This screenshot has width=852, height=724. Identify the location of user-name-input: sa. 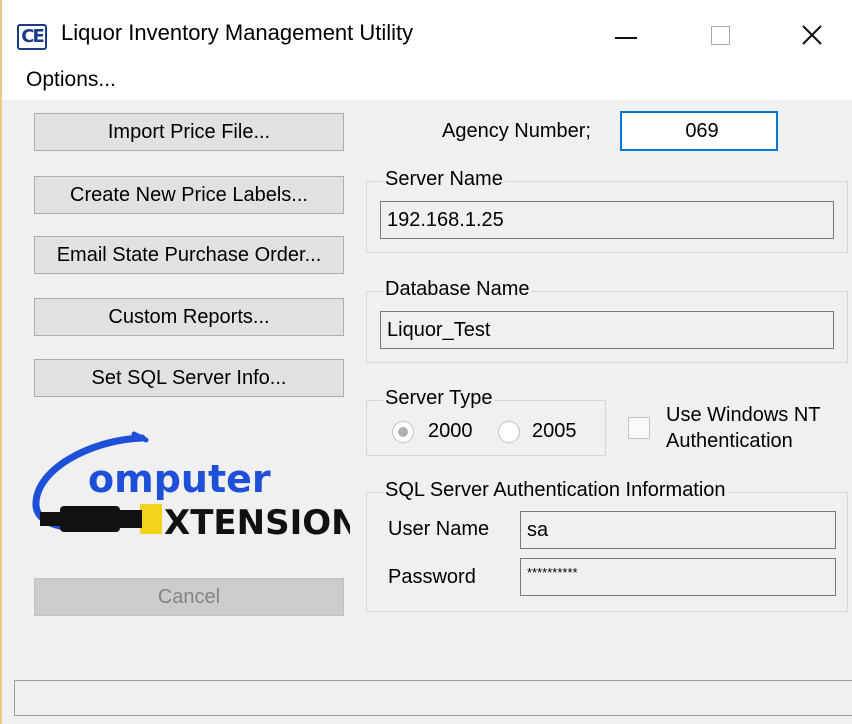
(678, 530).